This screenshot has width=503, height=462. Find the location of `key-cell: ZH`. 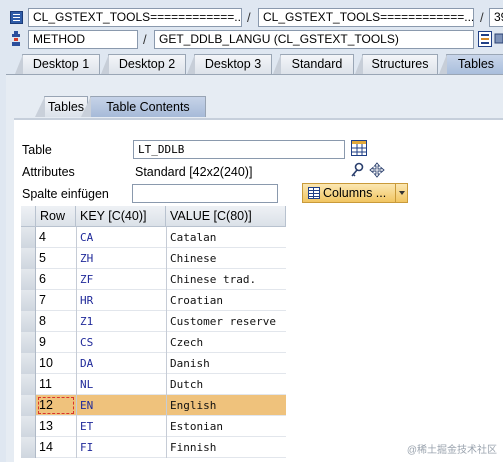

key-cell: ZH is located at coordinates (121, 258).